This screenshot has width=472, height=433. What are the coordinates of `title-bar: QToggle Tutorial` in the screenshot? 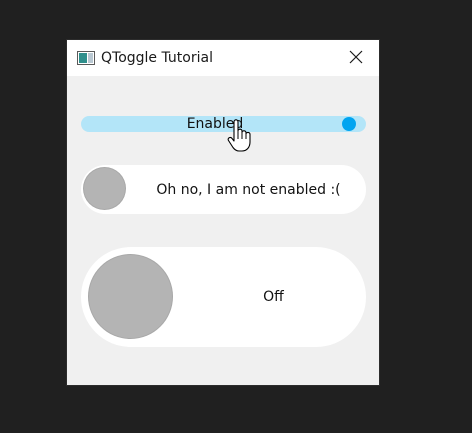 It's located at (223, 58).